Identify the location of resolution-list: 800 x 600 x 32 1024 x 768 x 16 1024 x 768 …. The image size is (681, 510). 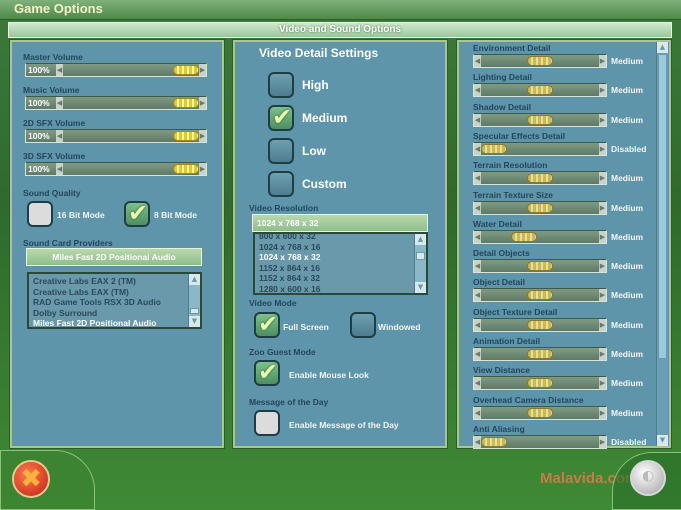
(340, 263).